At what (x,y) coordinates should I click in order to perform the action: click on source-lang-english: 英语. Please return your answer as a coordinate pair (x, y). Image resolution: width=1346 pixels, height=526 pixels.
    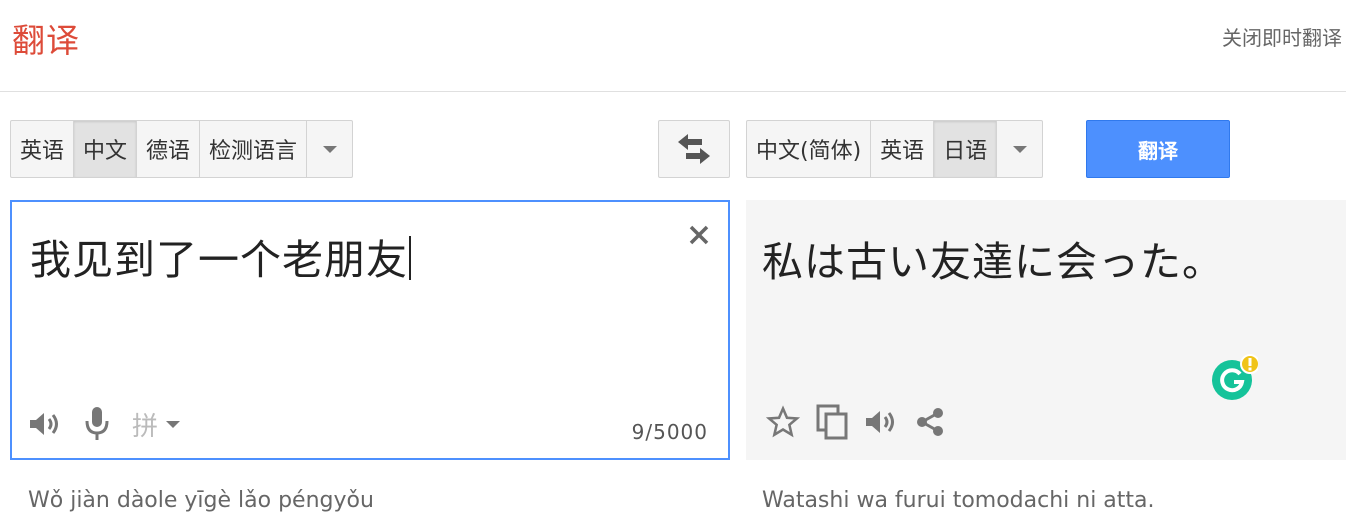
    Looking at the image, I should click on (42, 149).